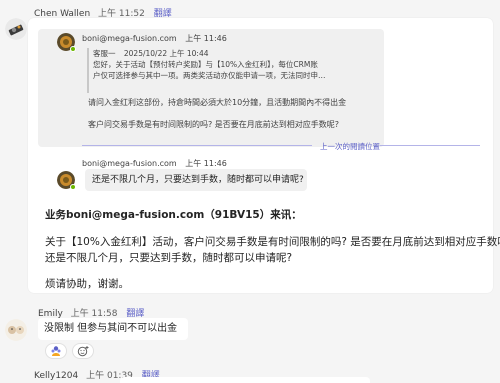 This screenshot has height=383, width=500. Describe the element at coordinates (245, 380) in the screenshot. I see `message-card` at that location.